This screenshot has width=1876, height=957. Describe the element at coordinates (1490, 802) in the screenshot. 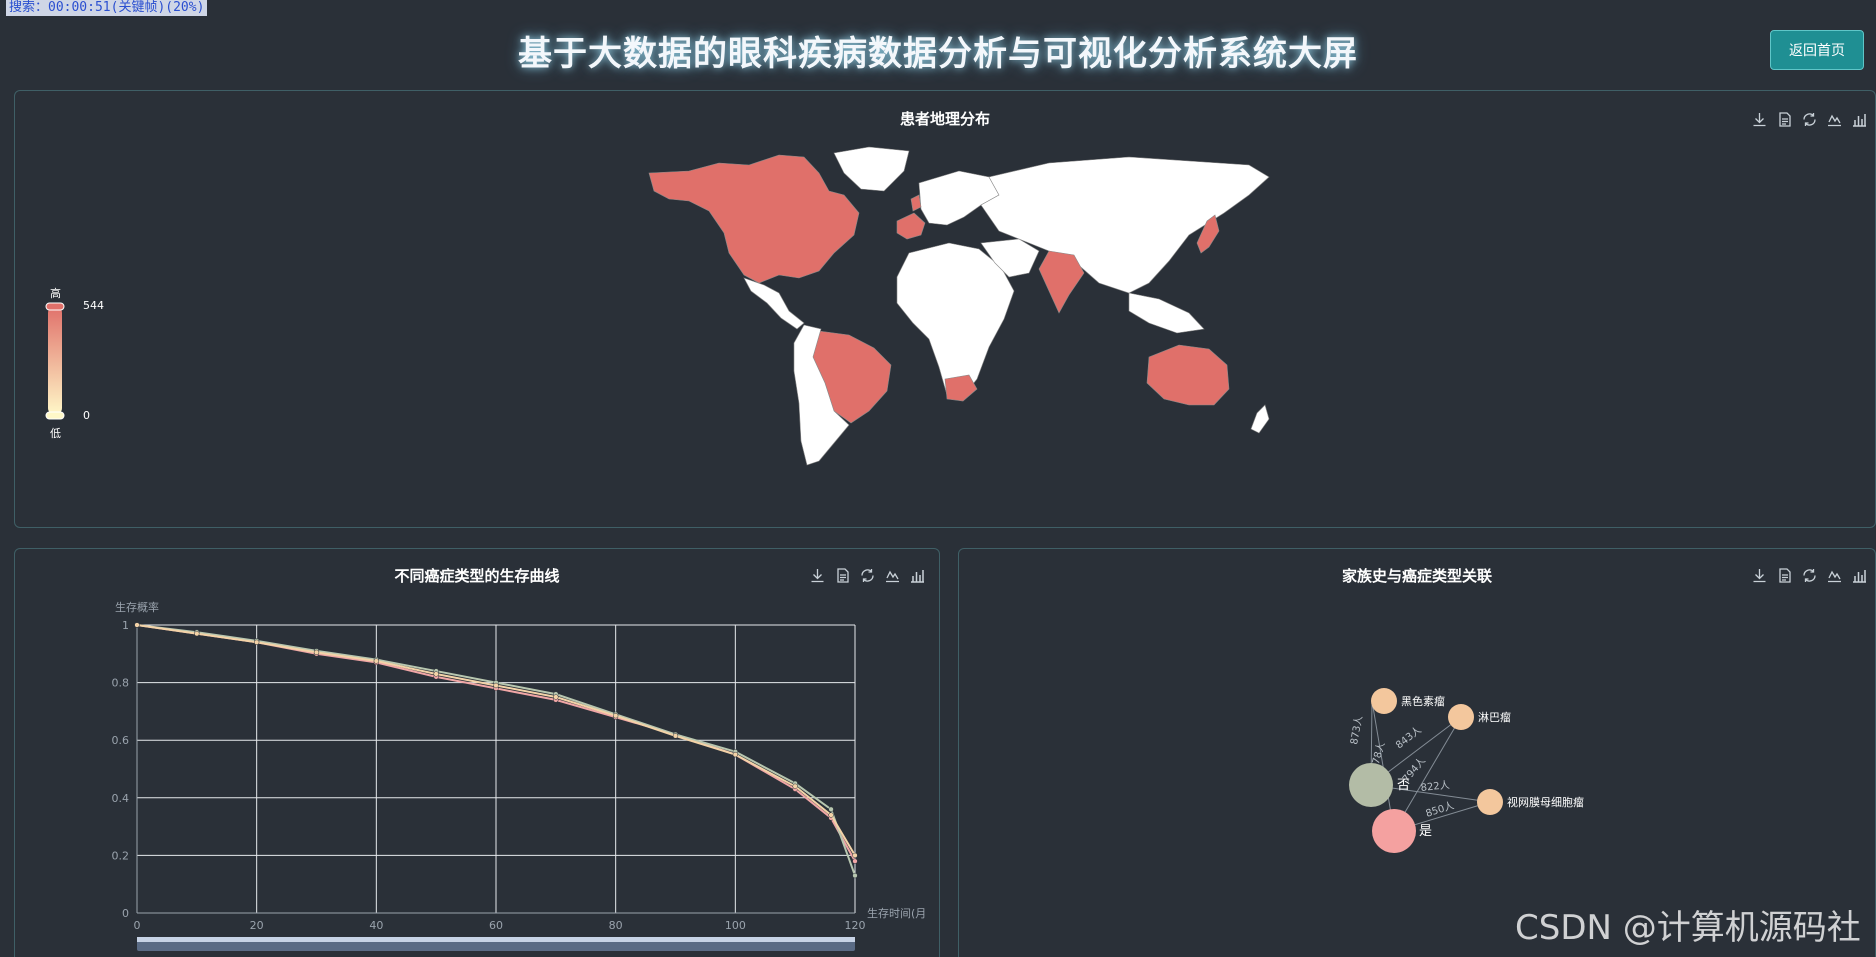

I see `graph-node-retinoblastoma` at that location.